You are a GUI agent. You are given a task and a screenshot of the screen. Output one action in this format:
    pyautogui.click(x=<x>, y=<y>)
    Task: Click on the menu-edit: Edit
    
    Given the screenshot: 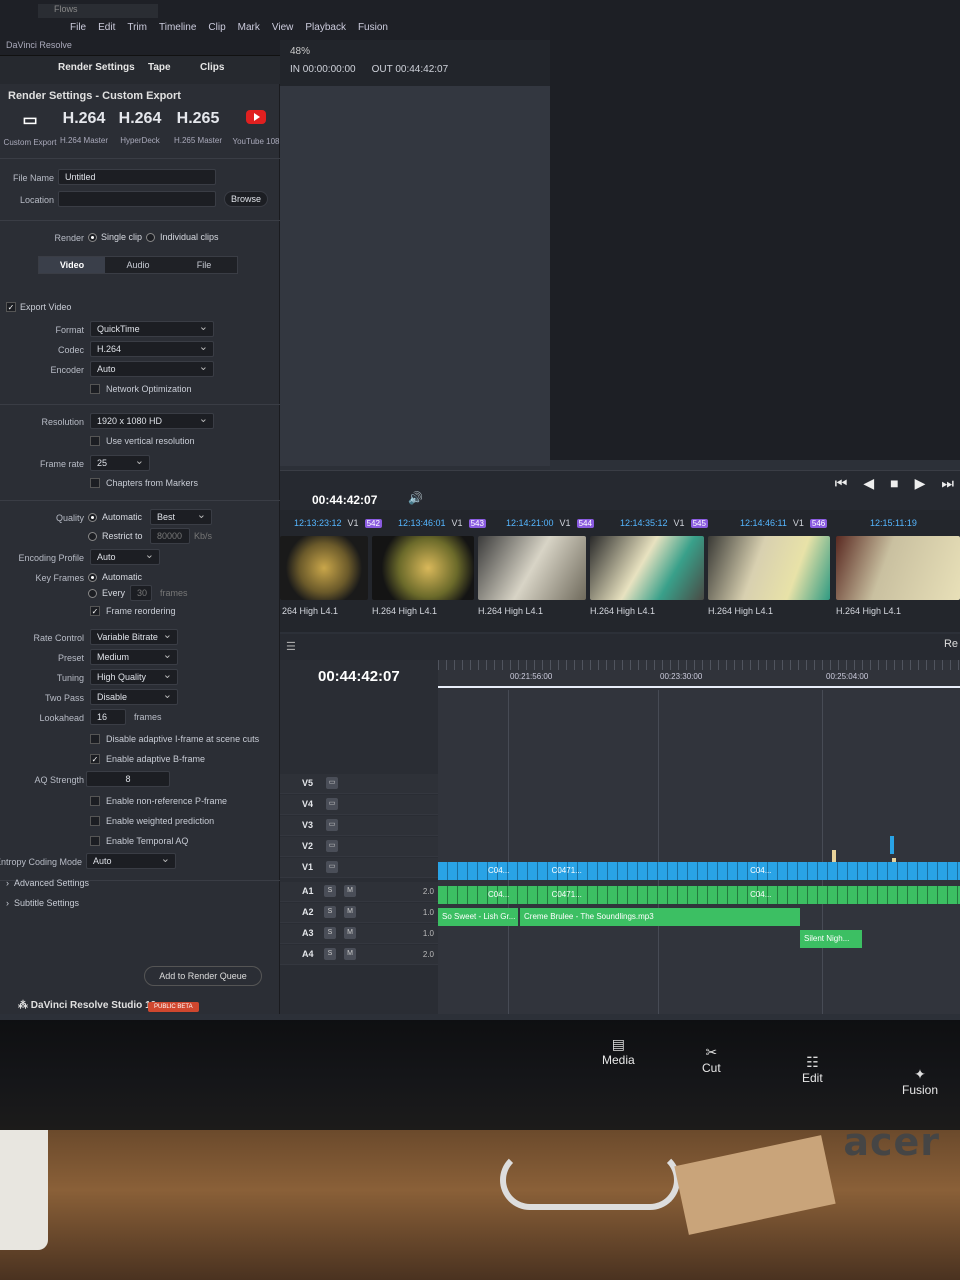 What is the action you would take?
    pyautogui.click(x=106, y=27)
    